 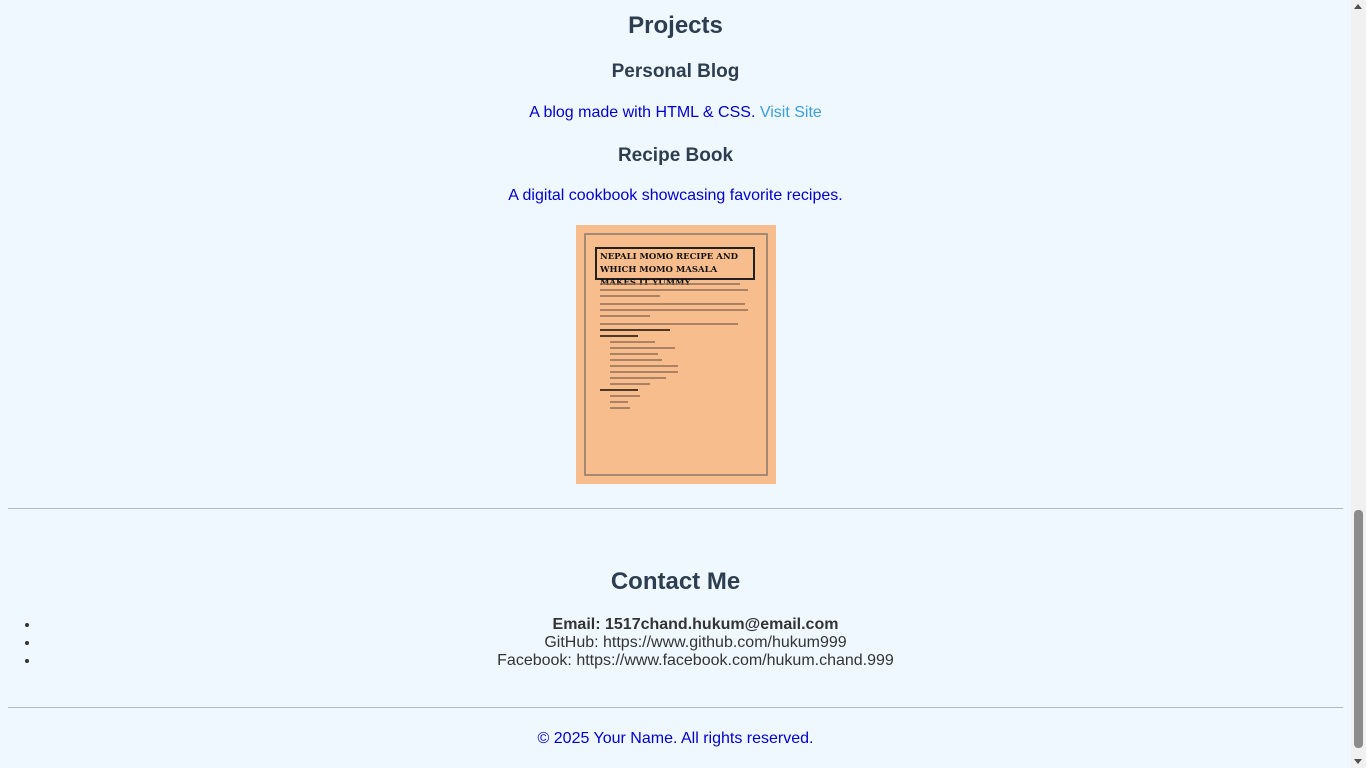 What do you see at coordinates (675, 707) in the screenshot?
I see `footer-divider` at bounding box center [675, 707].